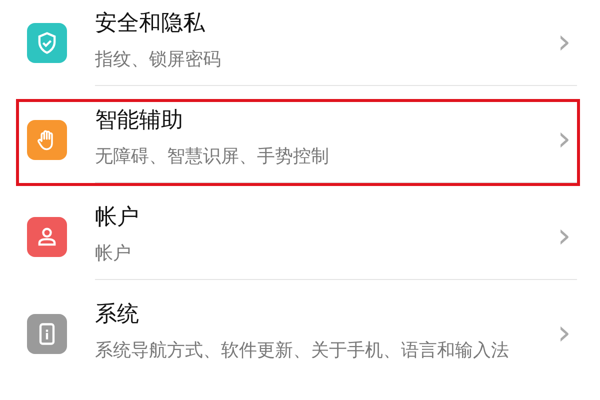 This screenshot has width=600, height=400. I want to click on setting-title: 帐户, so click(117, 218).